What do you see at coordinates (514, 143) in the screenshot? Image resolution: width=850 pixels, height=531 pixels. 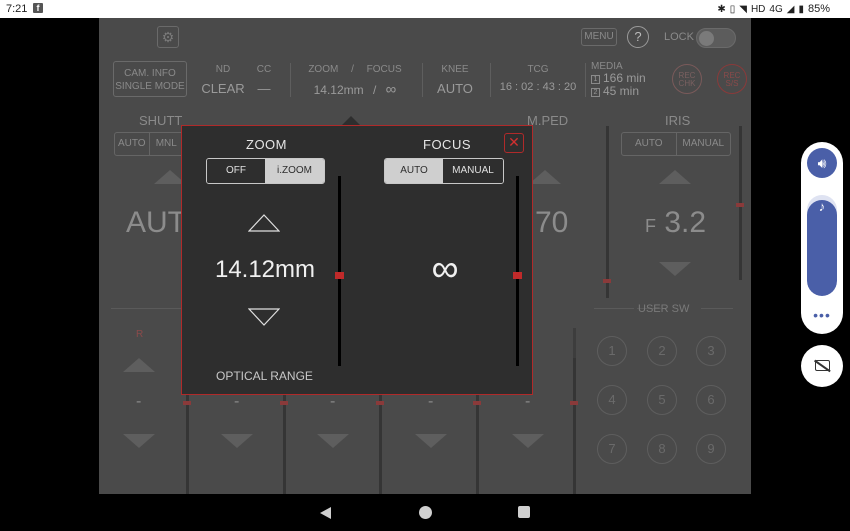 I see `close-button: ✕` at bounding box center [514, 143].